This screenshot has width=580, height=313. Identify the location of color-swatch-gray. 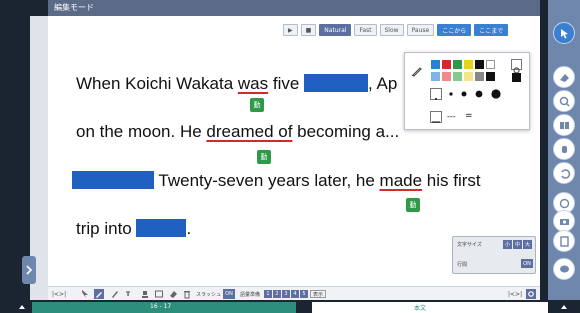
(479, 76).